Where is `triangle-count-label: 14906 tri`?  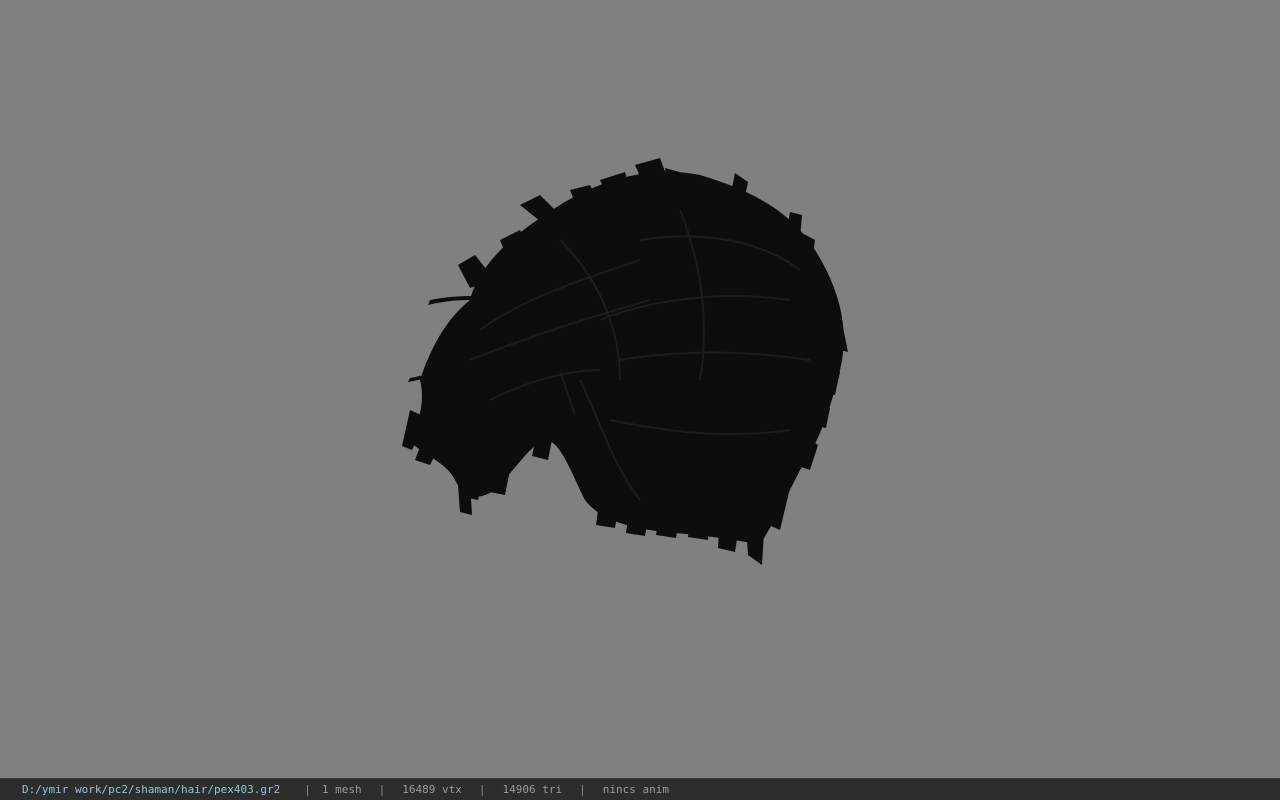 triangle-count-label: 14906 tri is located at coordinates (532, 789).